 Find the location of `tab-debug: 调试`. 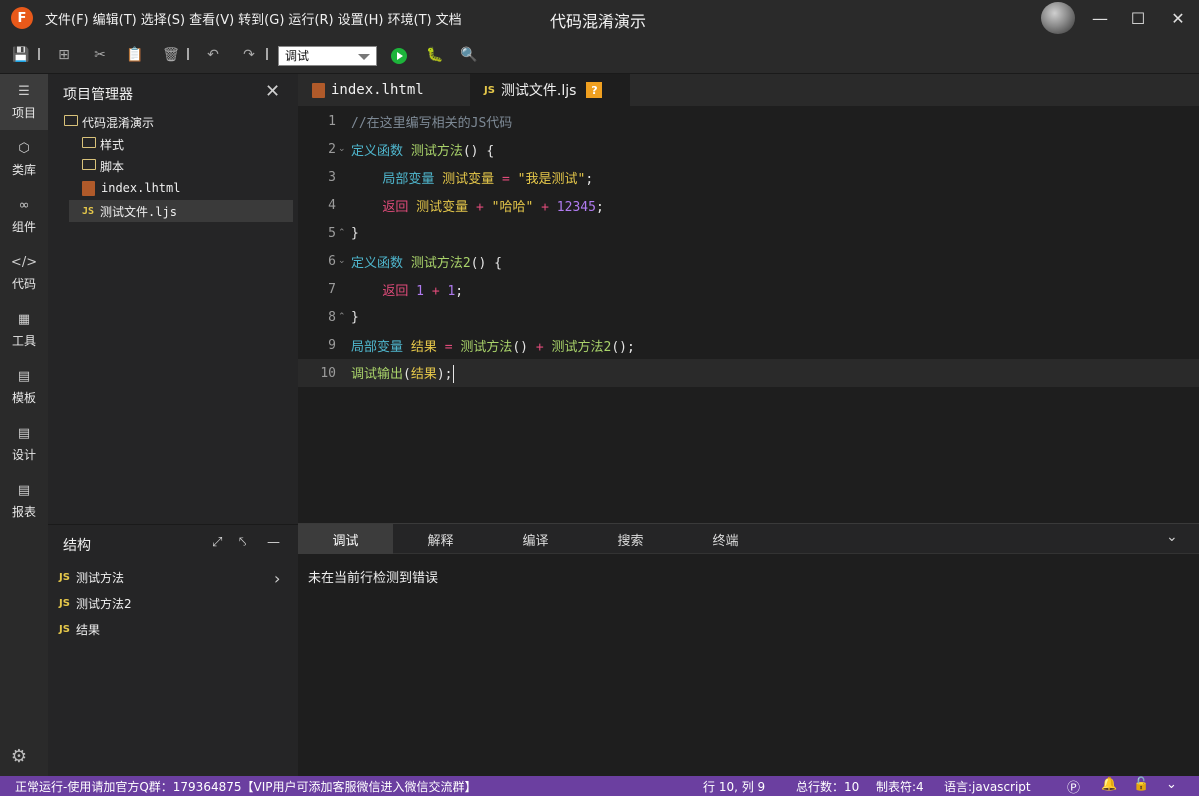

tab-debug: 调试 is located at coordinates (345, 539).